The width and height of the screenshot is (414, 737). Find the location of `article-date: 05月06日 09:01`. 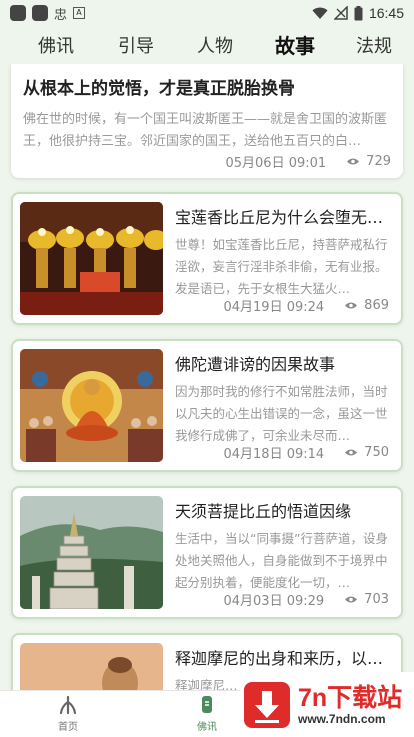

article-date: 05月06日 09:01 is located at coordinates (276, 163).